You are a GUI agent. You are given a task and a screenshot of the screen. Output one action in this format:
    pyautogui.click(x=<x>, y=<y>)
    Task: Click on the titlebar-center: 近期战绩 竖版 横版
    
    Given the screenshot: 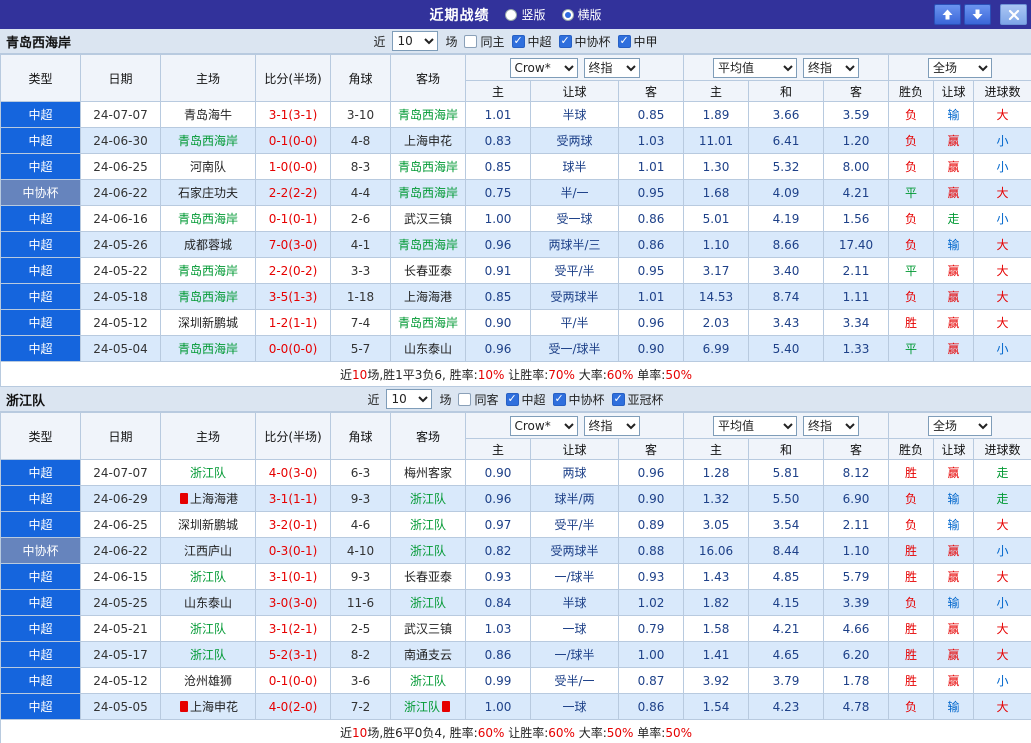 What is the action you would take?
    pyautogui.click(x=515, y=15)
    